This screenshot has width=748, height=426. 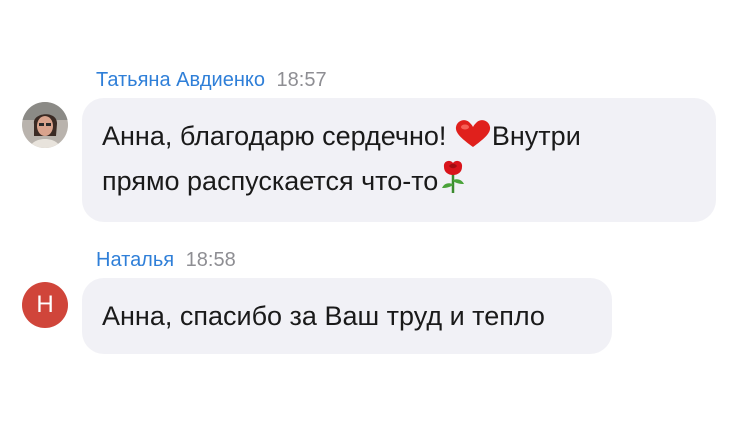 I want to click on heart-emoji-icon, so click(x=473, y=139).